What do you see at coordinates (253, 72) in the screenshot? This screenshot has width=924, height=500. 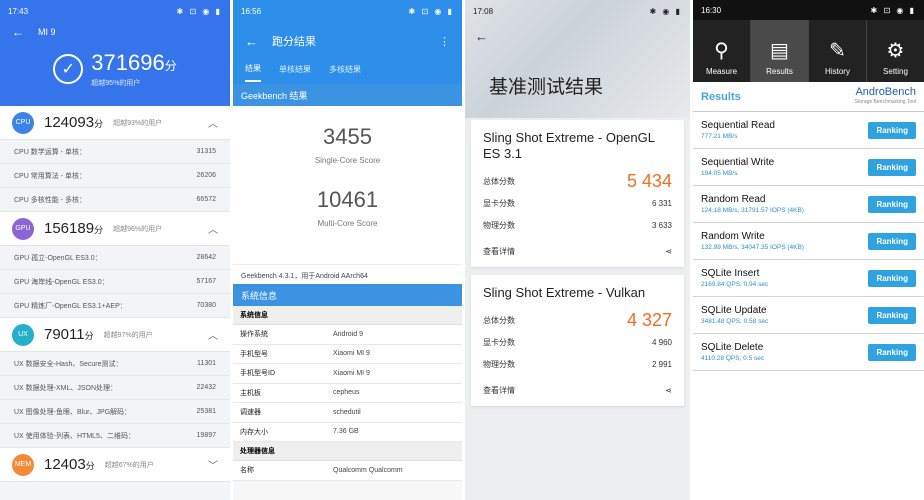 I see `tab-results: 结果` at bounding box center [253, 72].